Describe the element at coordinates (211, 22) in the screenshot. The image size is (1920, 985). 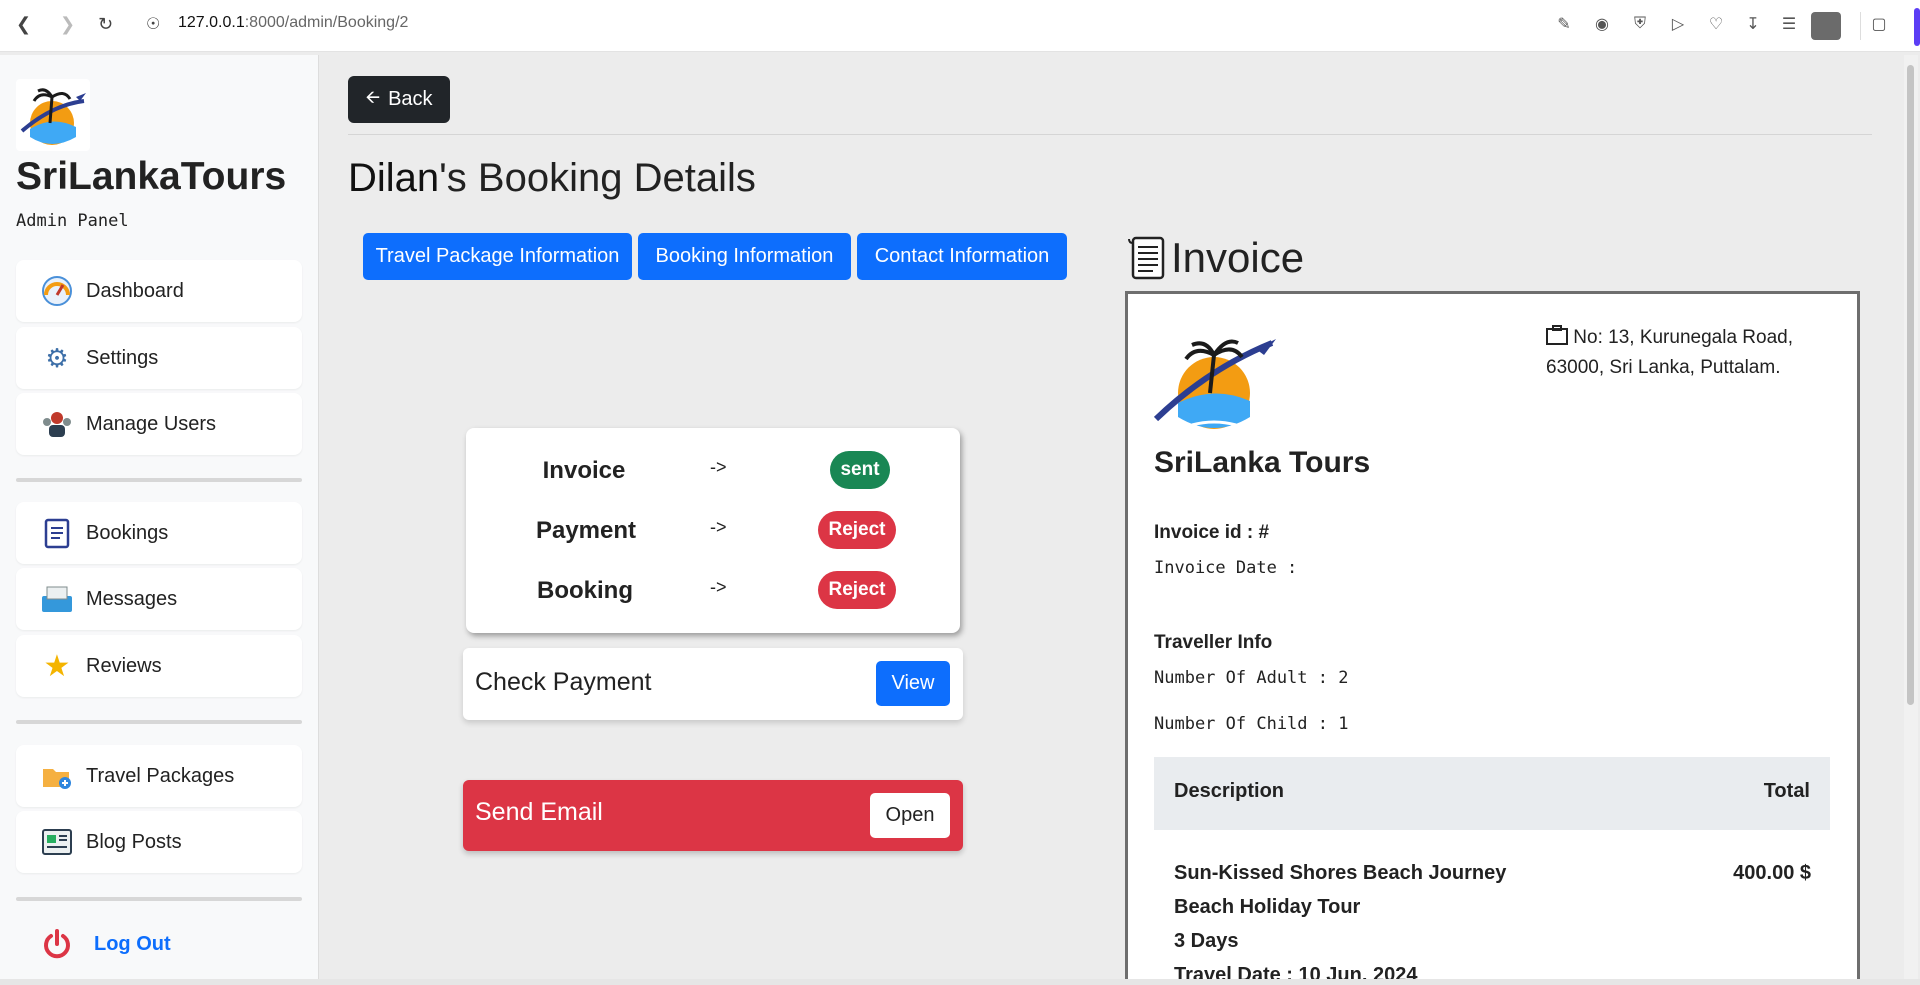
I see `url-host: 127.0.0.1` at that location.